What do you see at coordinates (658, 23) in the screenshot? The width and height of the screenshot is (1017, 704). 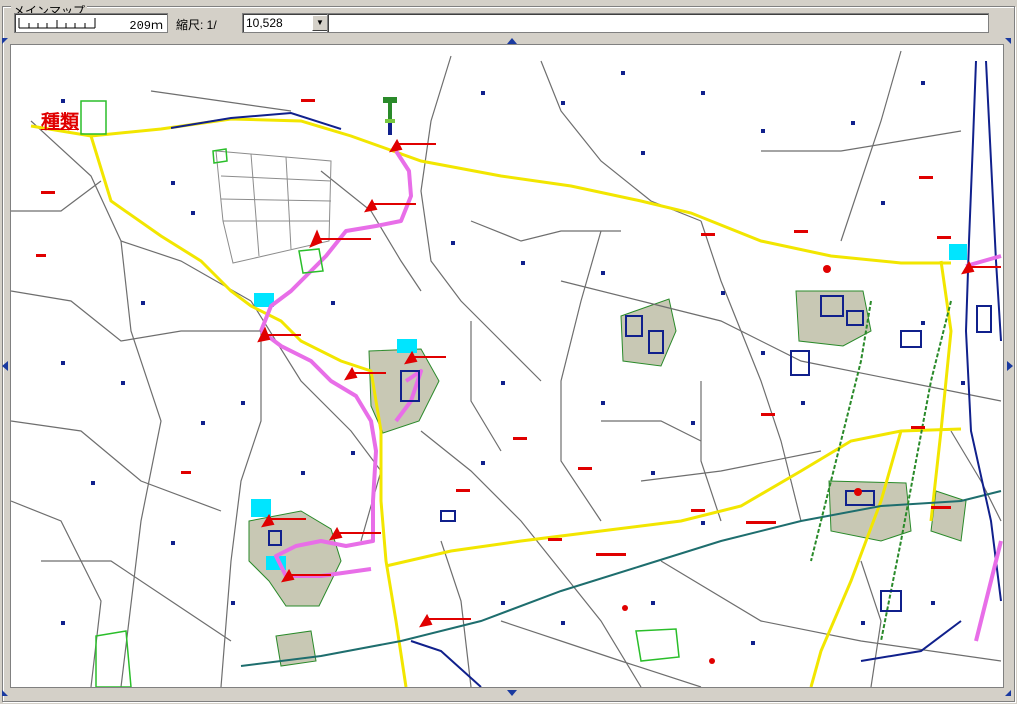 I see `info-field` at bounding box center [658, 23].